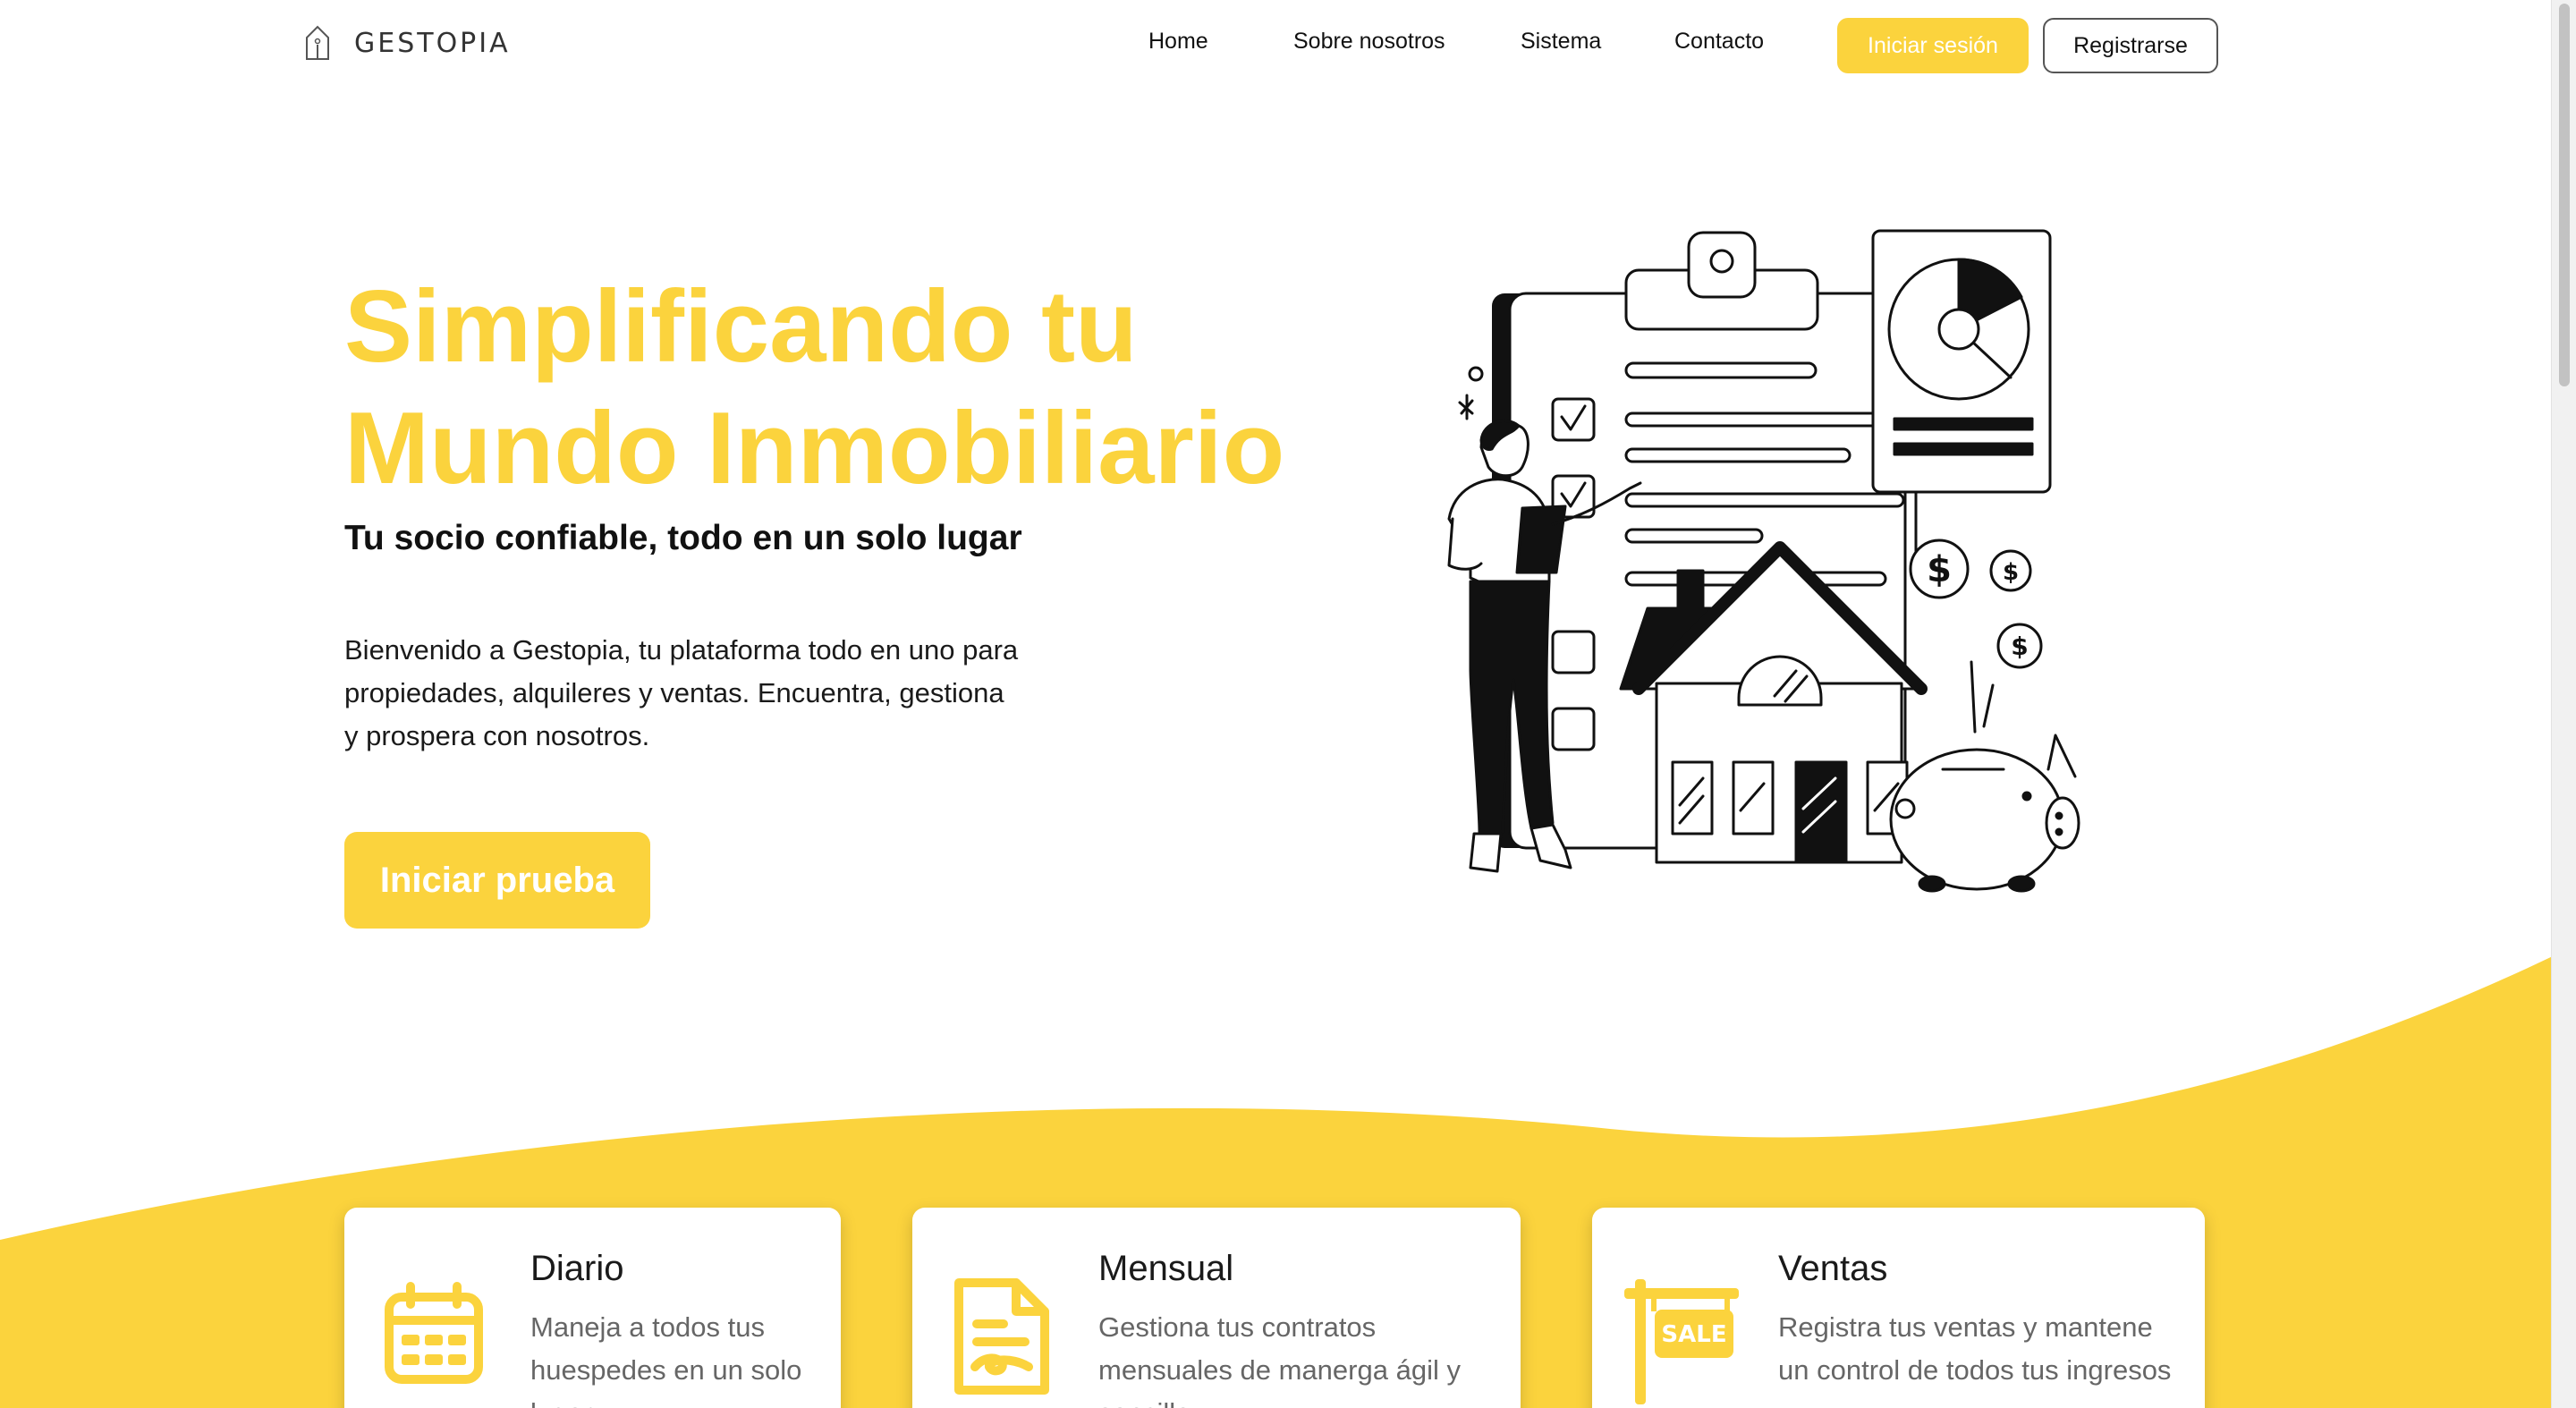  I want to click on brand-name: GESTOPIA, so click(432, 43).